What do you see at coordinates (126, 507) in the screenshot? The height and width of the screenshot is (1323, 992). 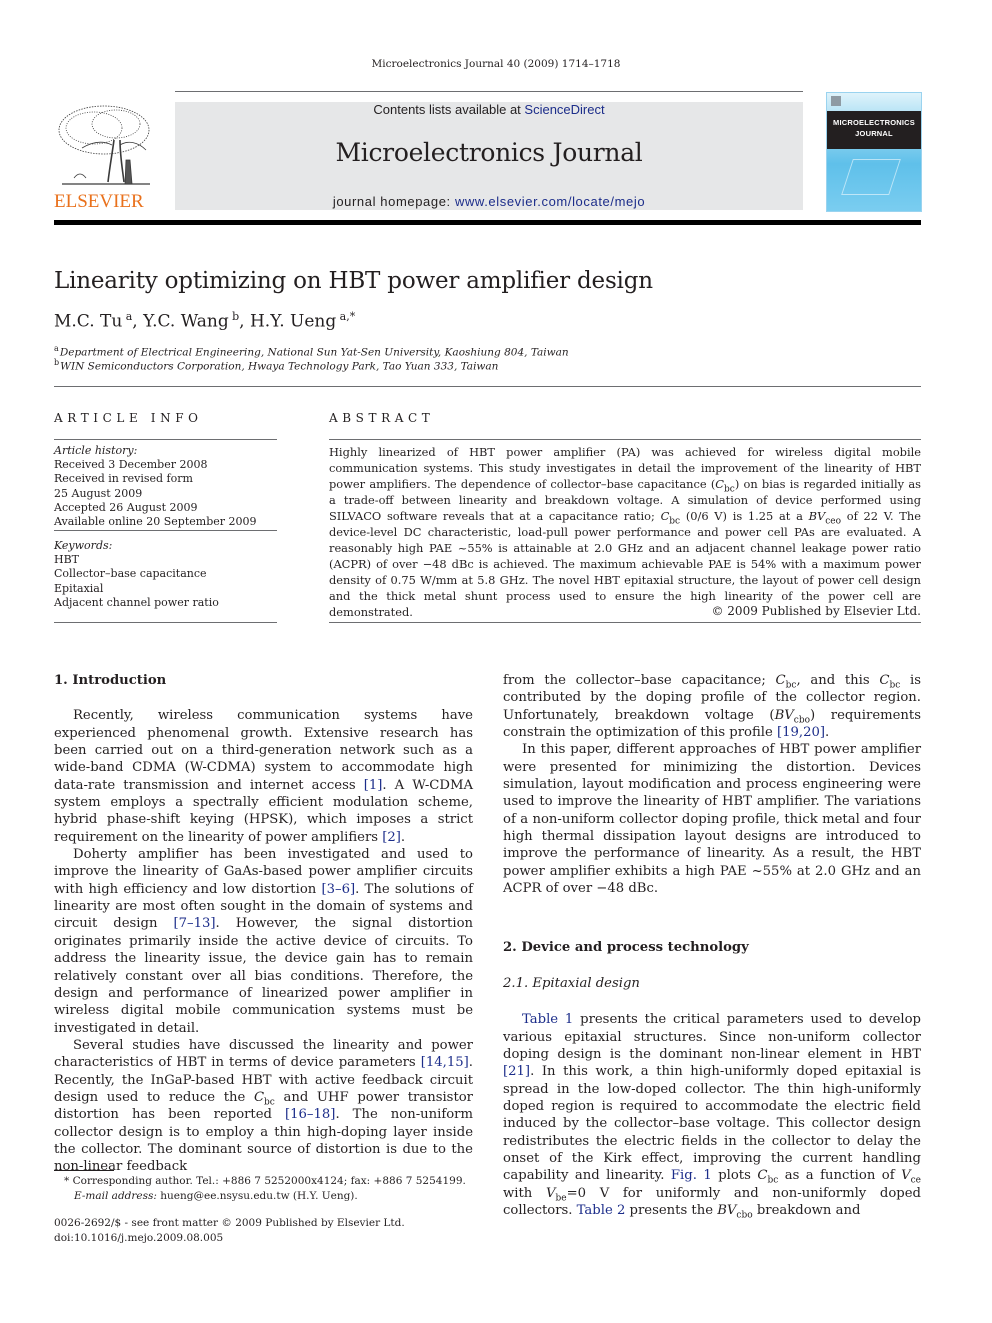 I see `history-item: Accepted 26 August 2009` at bounding box center [126, 507].